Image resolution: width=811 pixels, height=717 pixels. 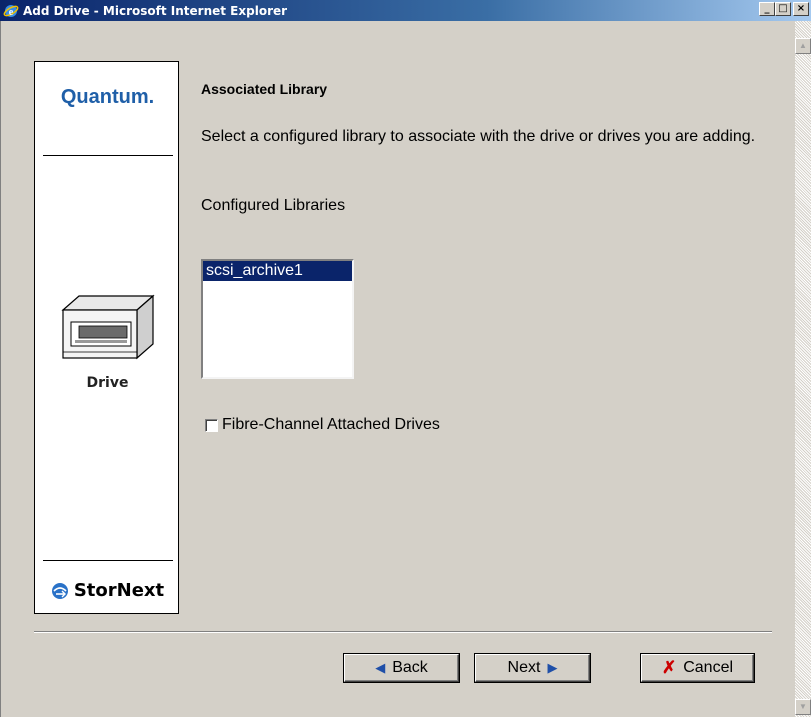 What do you see at coordinates (410, 667) in the screenshot?
I see `back-button-label: Back` at bounding box center [410, 667].